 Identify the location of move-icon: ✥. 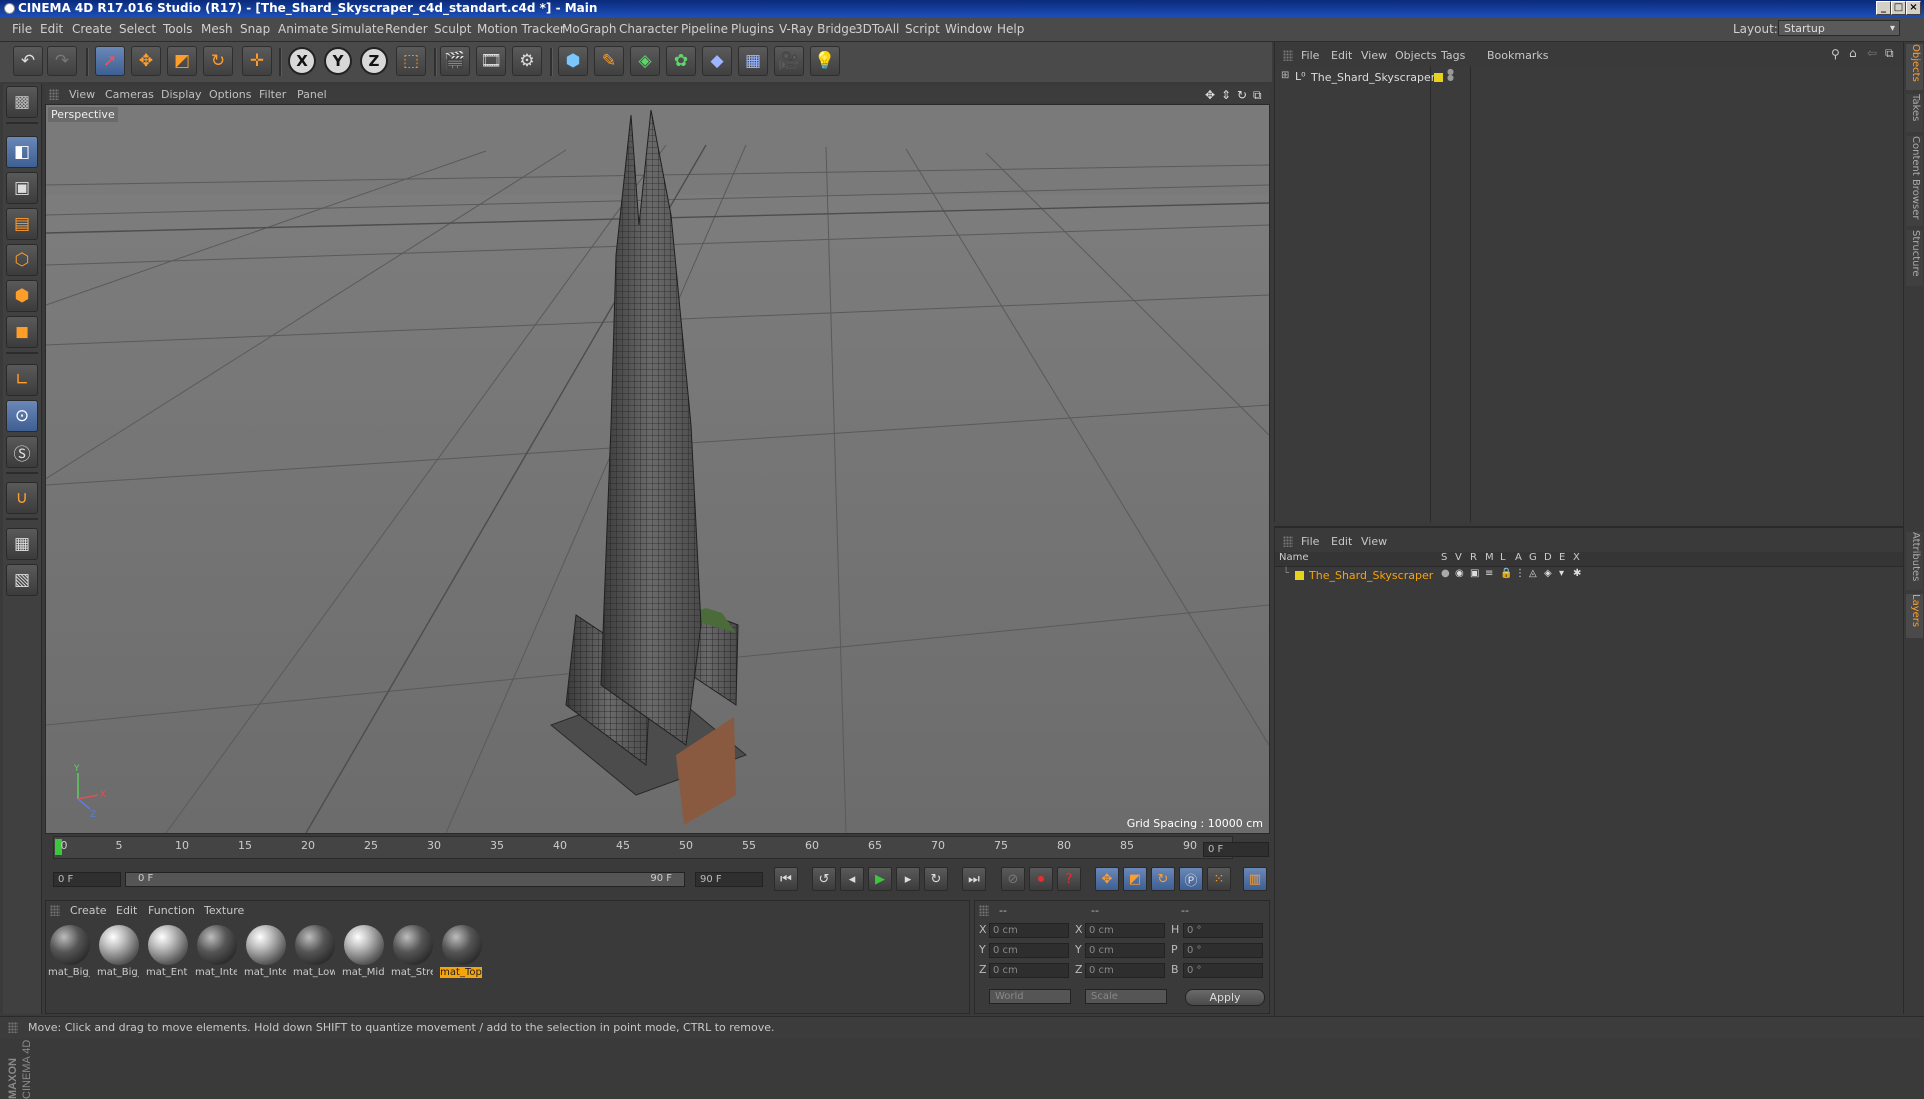
(146, 61).